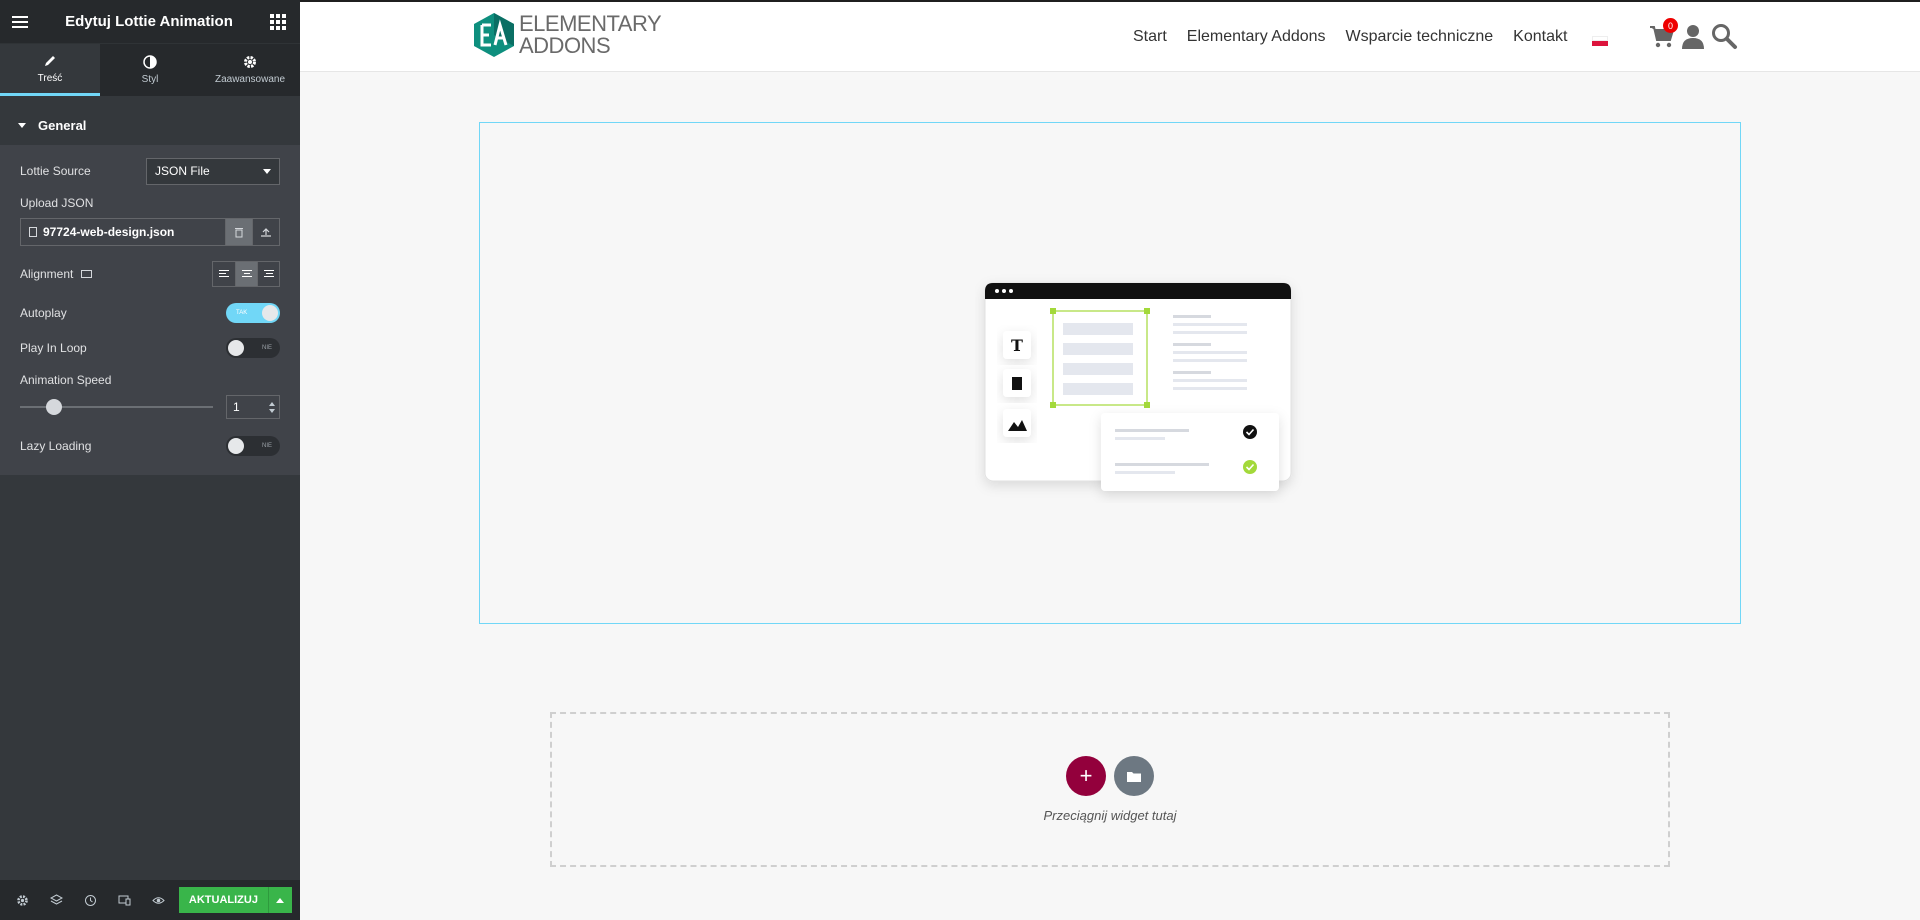 The width and height of the screenshot is (1920, 920). What do you see at coordinates (250, 62) in the screenshot?
I see `gear-icon` at bounding box center [250, 62].